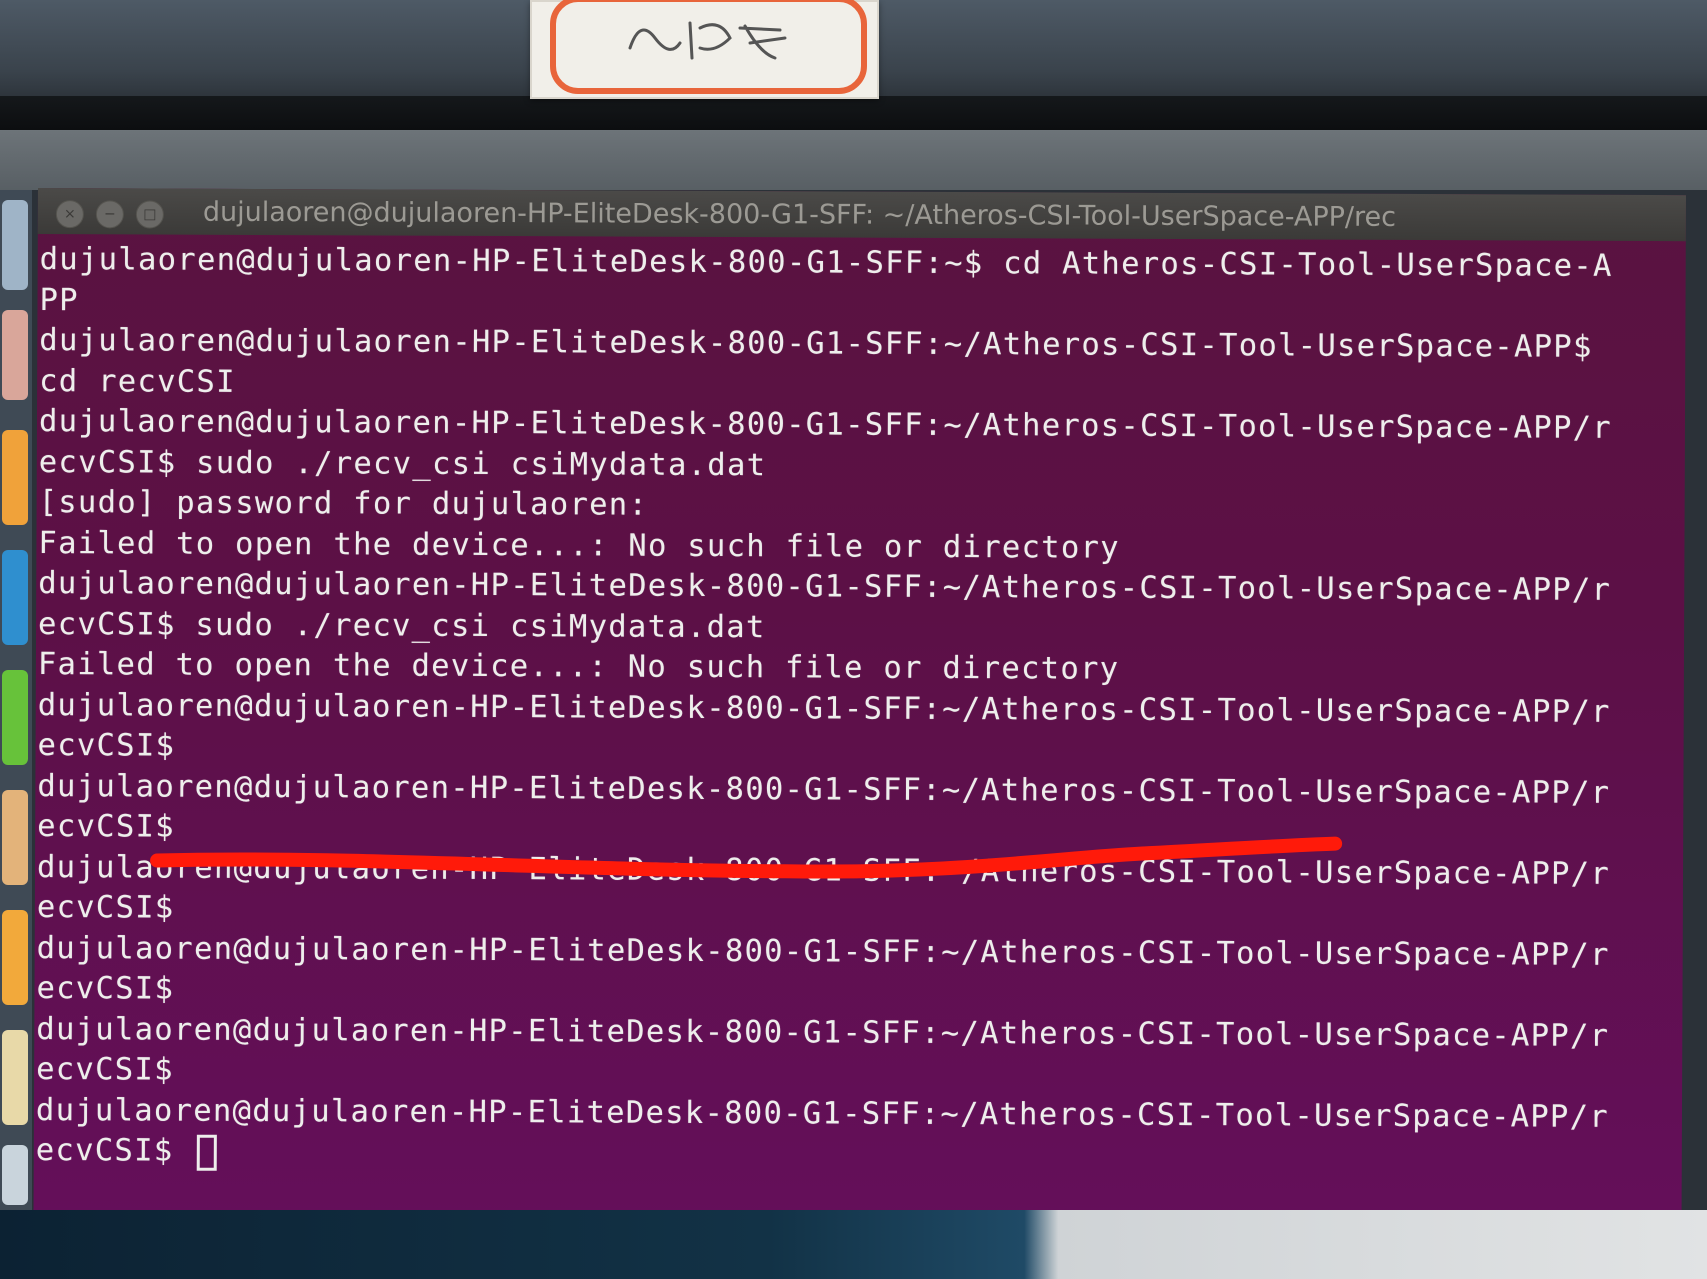  I want to click on screen-top-area, so click(853, 160).